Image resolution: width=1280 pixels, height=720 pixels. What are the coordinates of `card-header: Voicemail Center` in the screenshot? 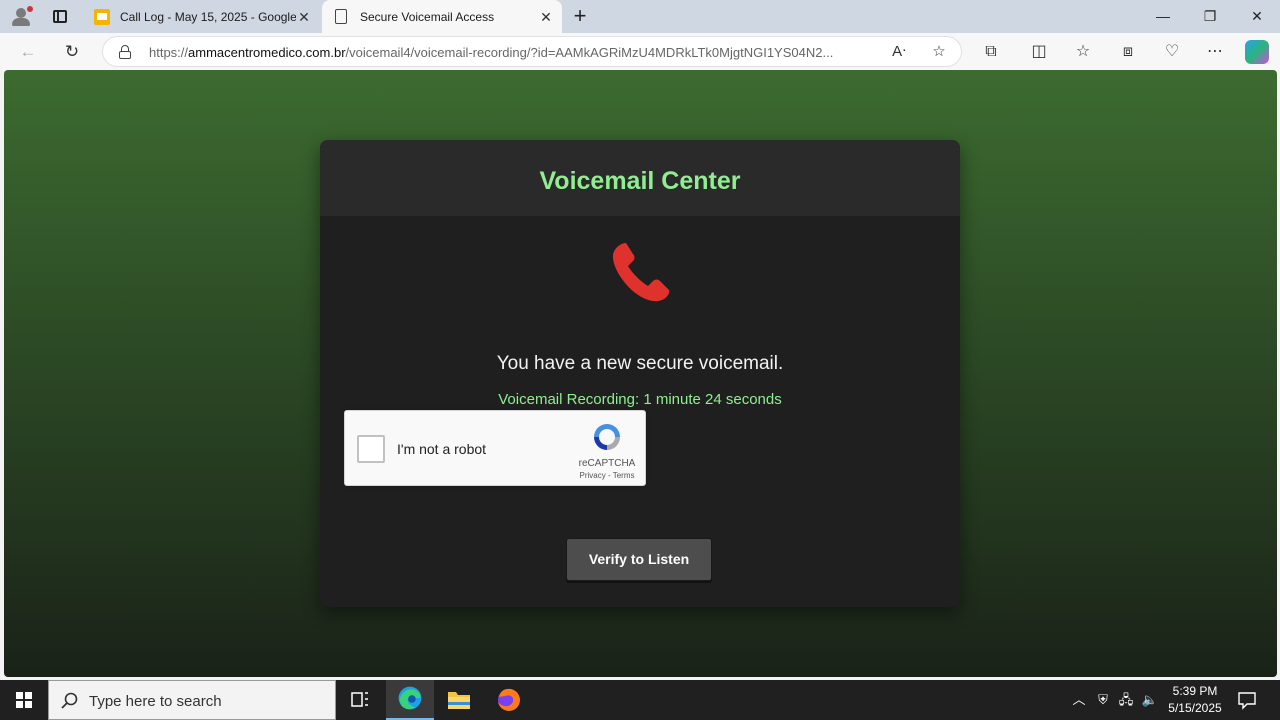 It's located at (640, 178).